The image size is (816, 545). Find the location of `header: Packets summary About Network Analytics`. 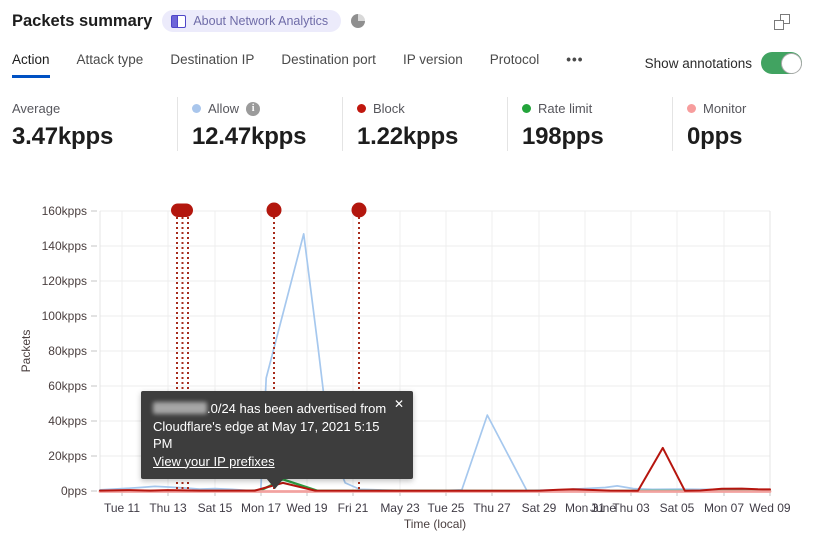

header: Packets summary About Network Analytics is located at coordinates (189, 21).